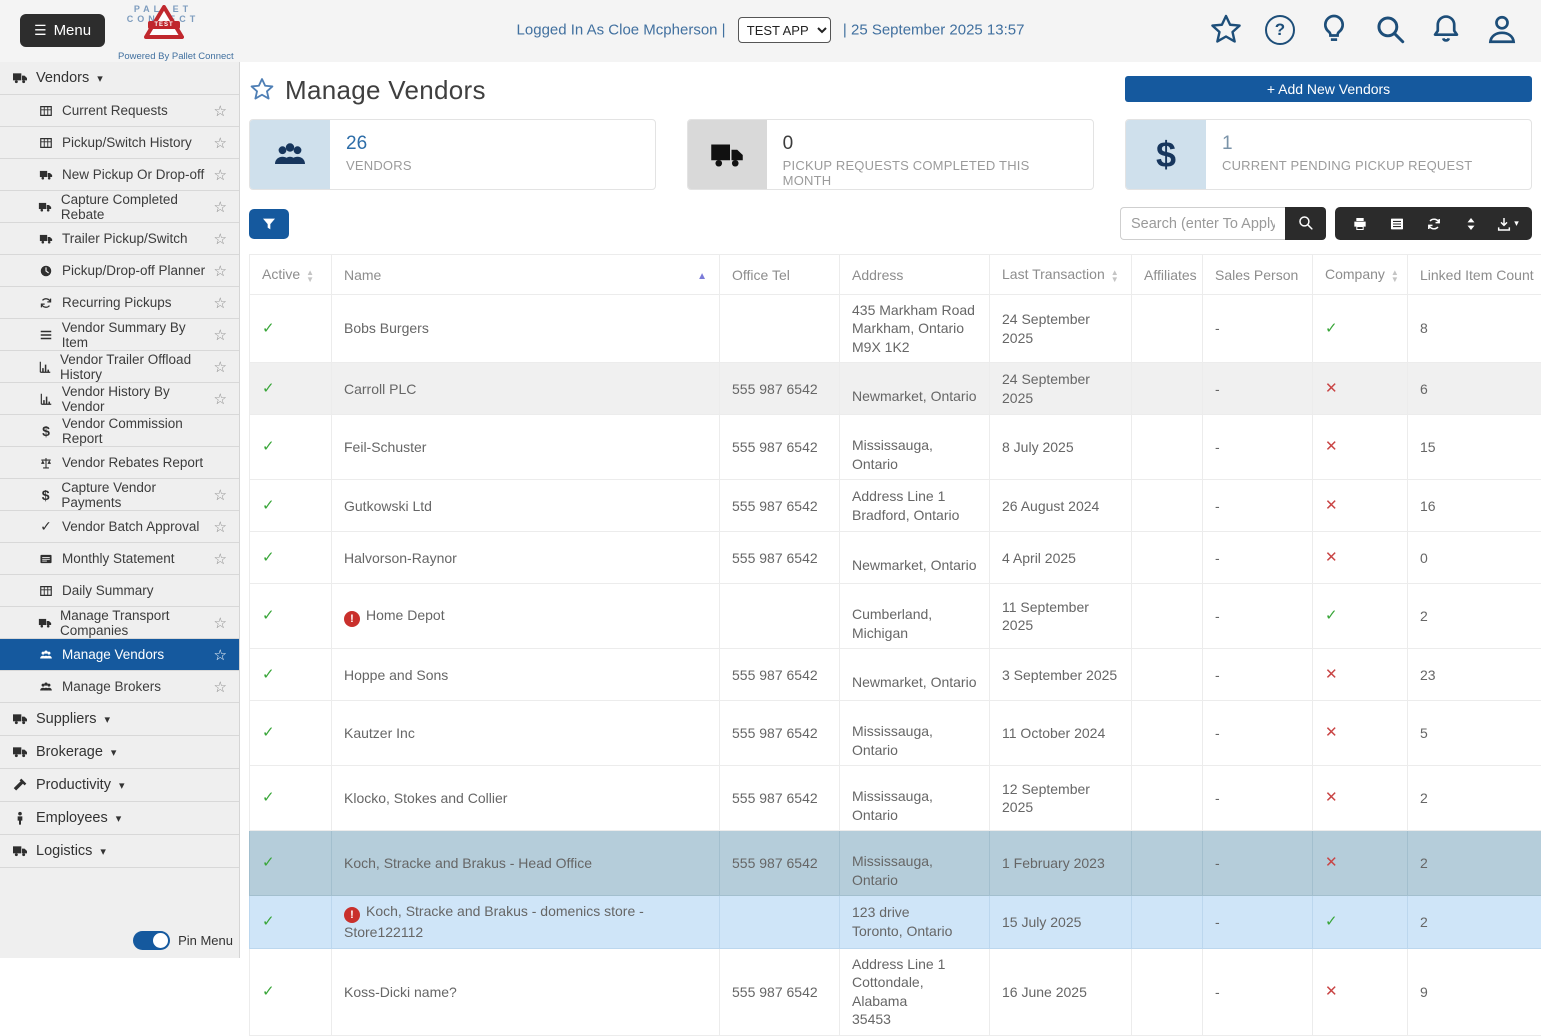 The width and height of the screenshot is (1541, 1036). Describe the element at coordinates (119, 495) in the screenshot. I see `sidebar-item-capture-vendor-payments: $Capture Vendor Payments☆` at that location.